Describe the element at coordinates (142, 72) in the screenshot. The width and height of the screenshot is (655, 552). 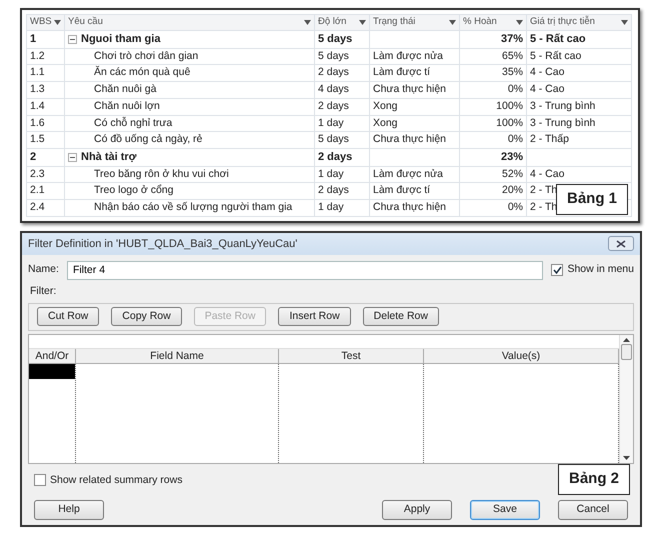
I see `task-name: Ăn các món quà quê` at that location.